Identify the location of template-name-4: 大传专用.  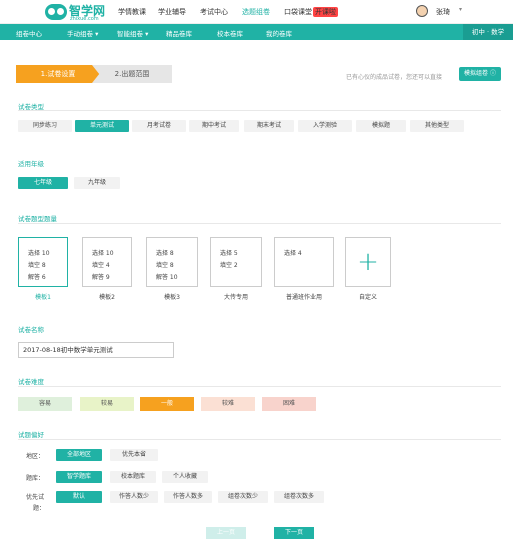
(235, 297).